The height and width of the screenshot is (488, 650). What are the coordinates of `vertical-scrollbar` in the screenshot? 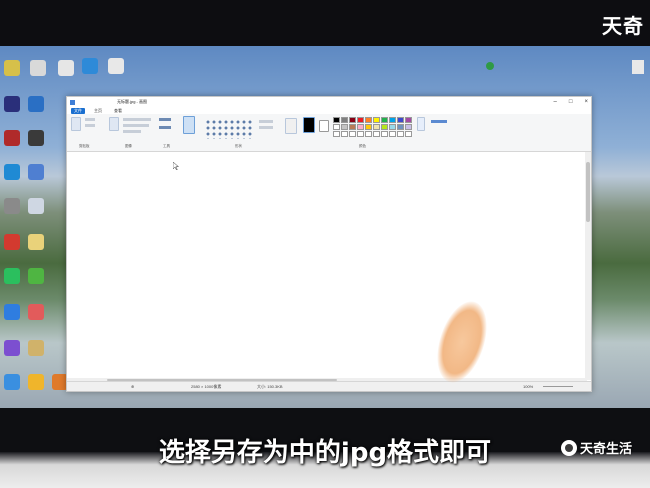 It's located at (588, 266).